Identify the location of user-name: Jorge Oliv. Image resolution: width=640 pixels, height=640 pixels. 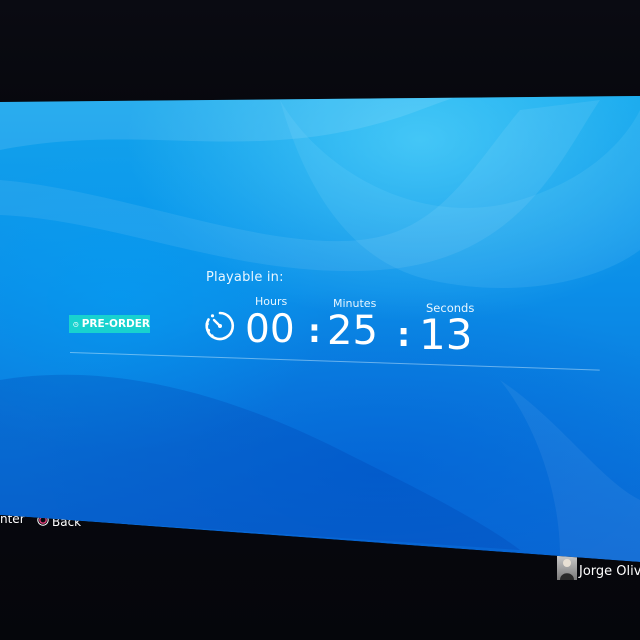
(609, 571).